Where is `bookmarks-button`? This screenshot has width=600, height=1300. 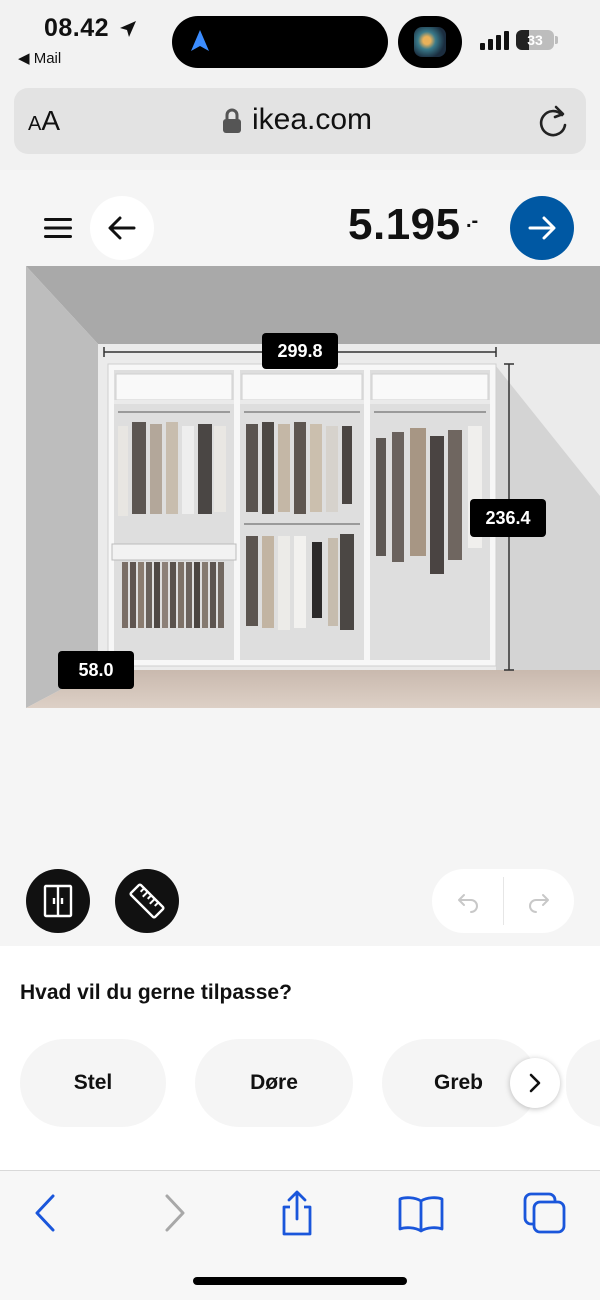
bookmarks-button is located at coordinates (421, 1213).